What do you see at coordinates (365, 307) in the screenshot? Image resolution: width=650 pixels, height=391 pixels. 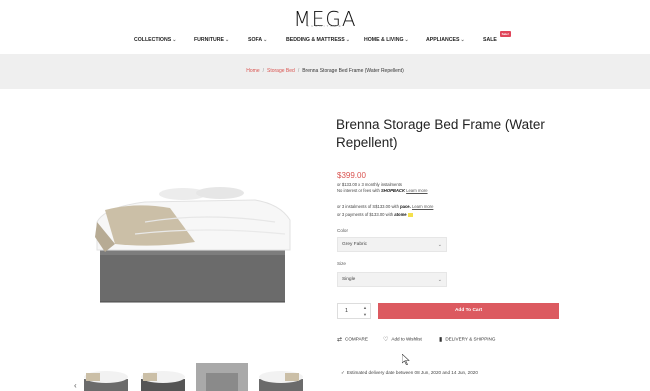 I see `increment-icon: ▲` at bounding box center [365, 307].